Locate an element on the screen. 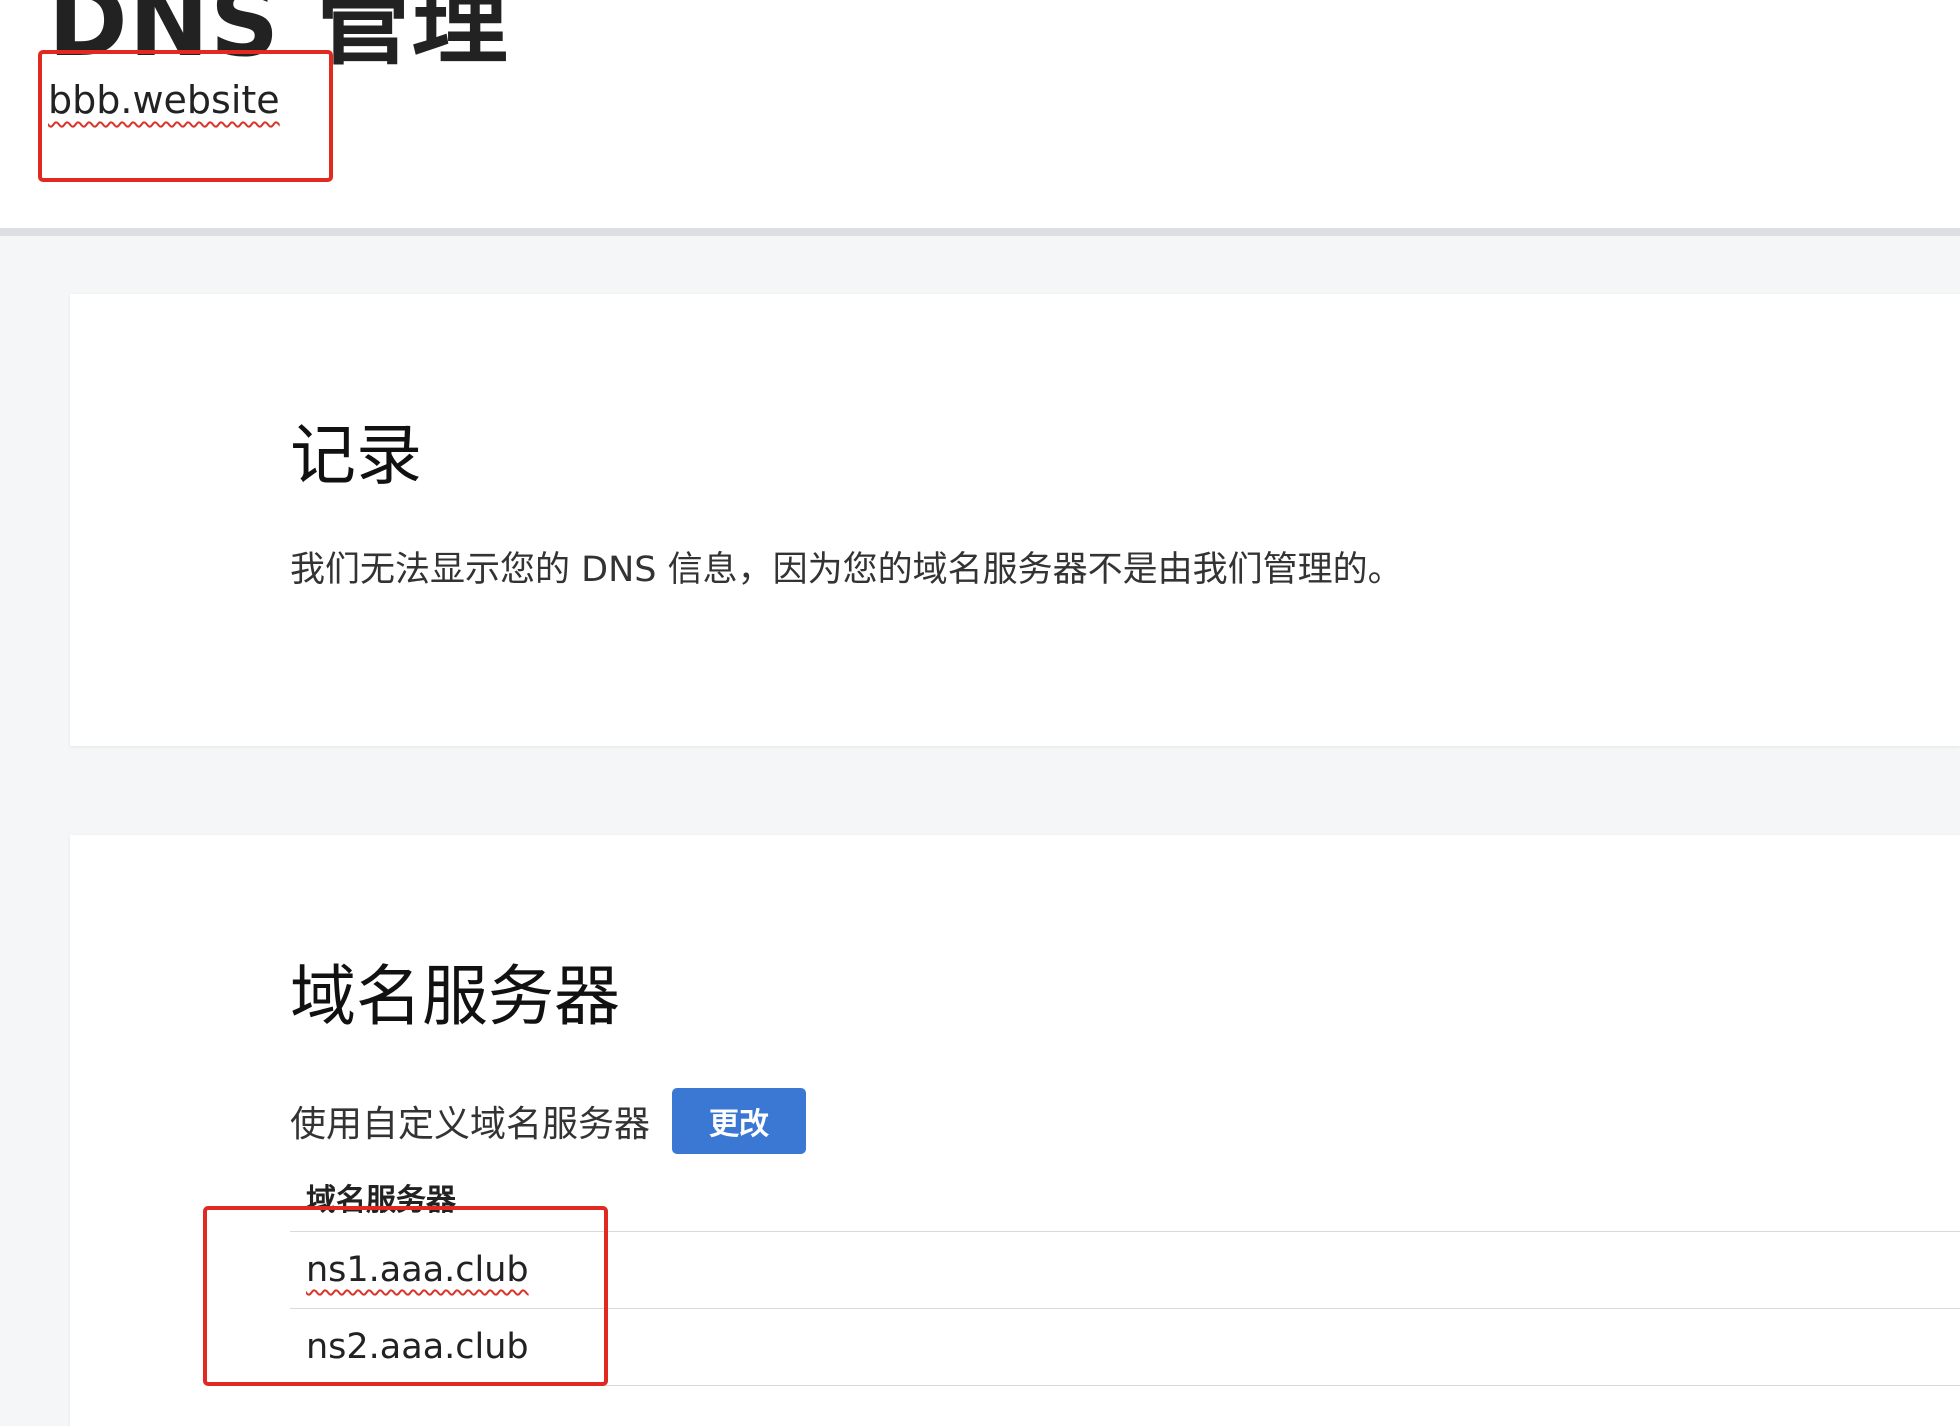 This screenshot has height=1426, width=1960. records-title: 记录 is located at coordinates (356, 455).